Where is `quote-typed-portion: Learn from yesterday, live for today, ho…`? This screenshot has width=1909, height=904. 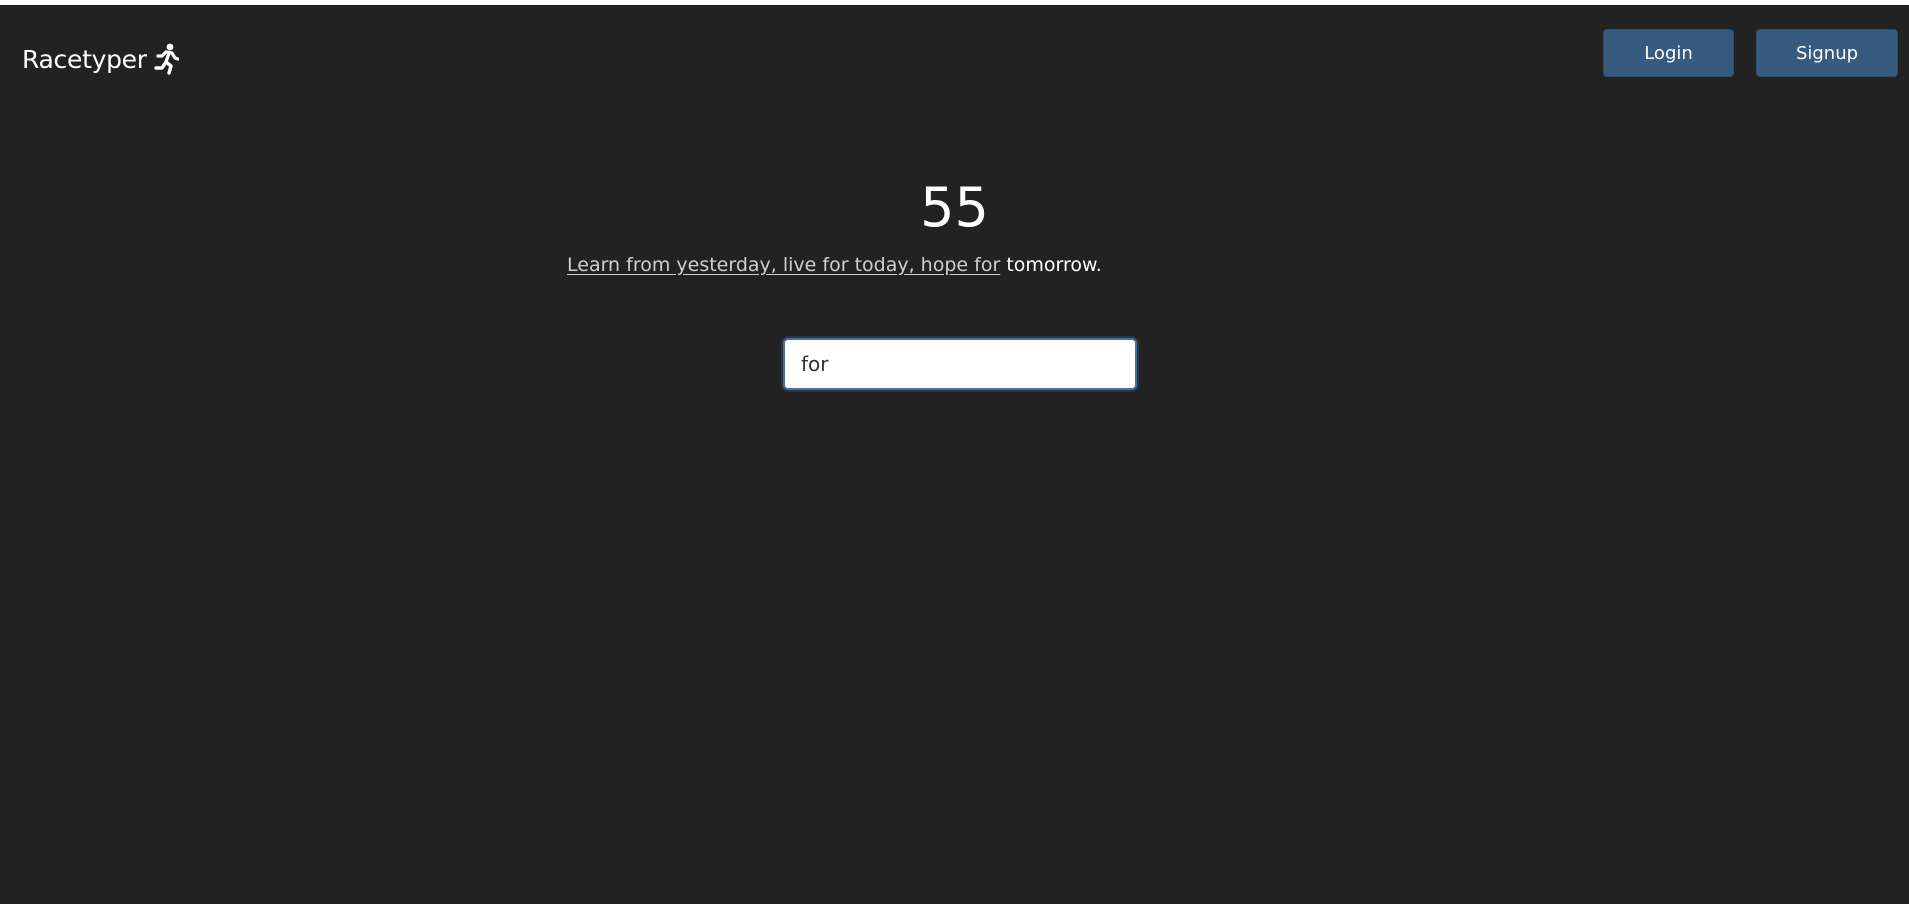
quote-typed-portion: Learn from yesterday, live for today, ho… is located at coordinates (784, 265).